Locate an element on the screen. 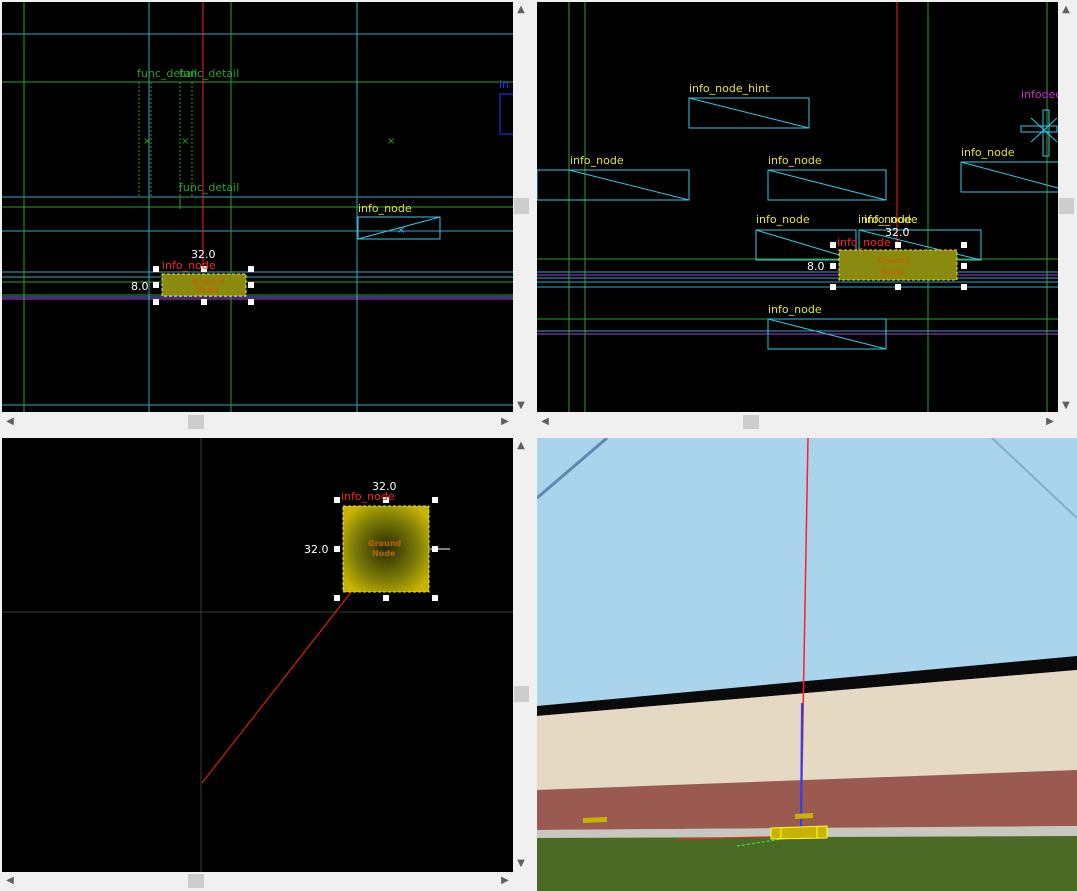 This screenshot has height=891, width=1077. scrollbar-horizontal-bottom-left: ◀ ▶ is located at coordinates (257, 881).